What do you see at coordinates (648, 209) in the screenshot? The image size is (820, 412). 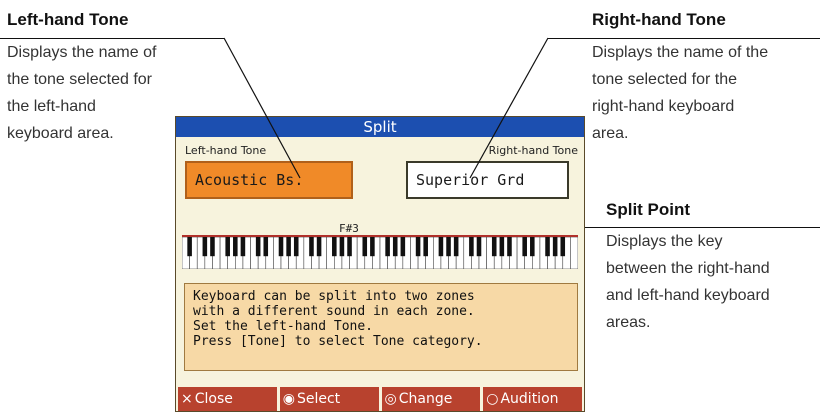 I see `split-point-callout-title: Split Point` at bounding box center [648, 209].